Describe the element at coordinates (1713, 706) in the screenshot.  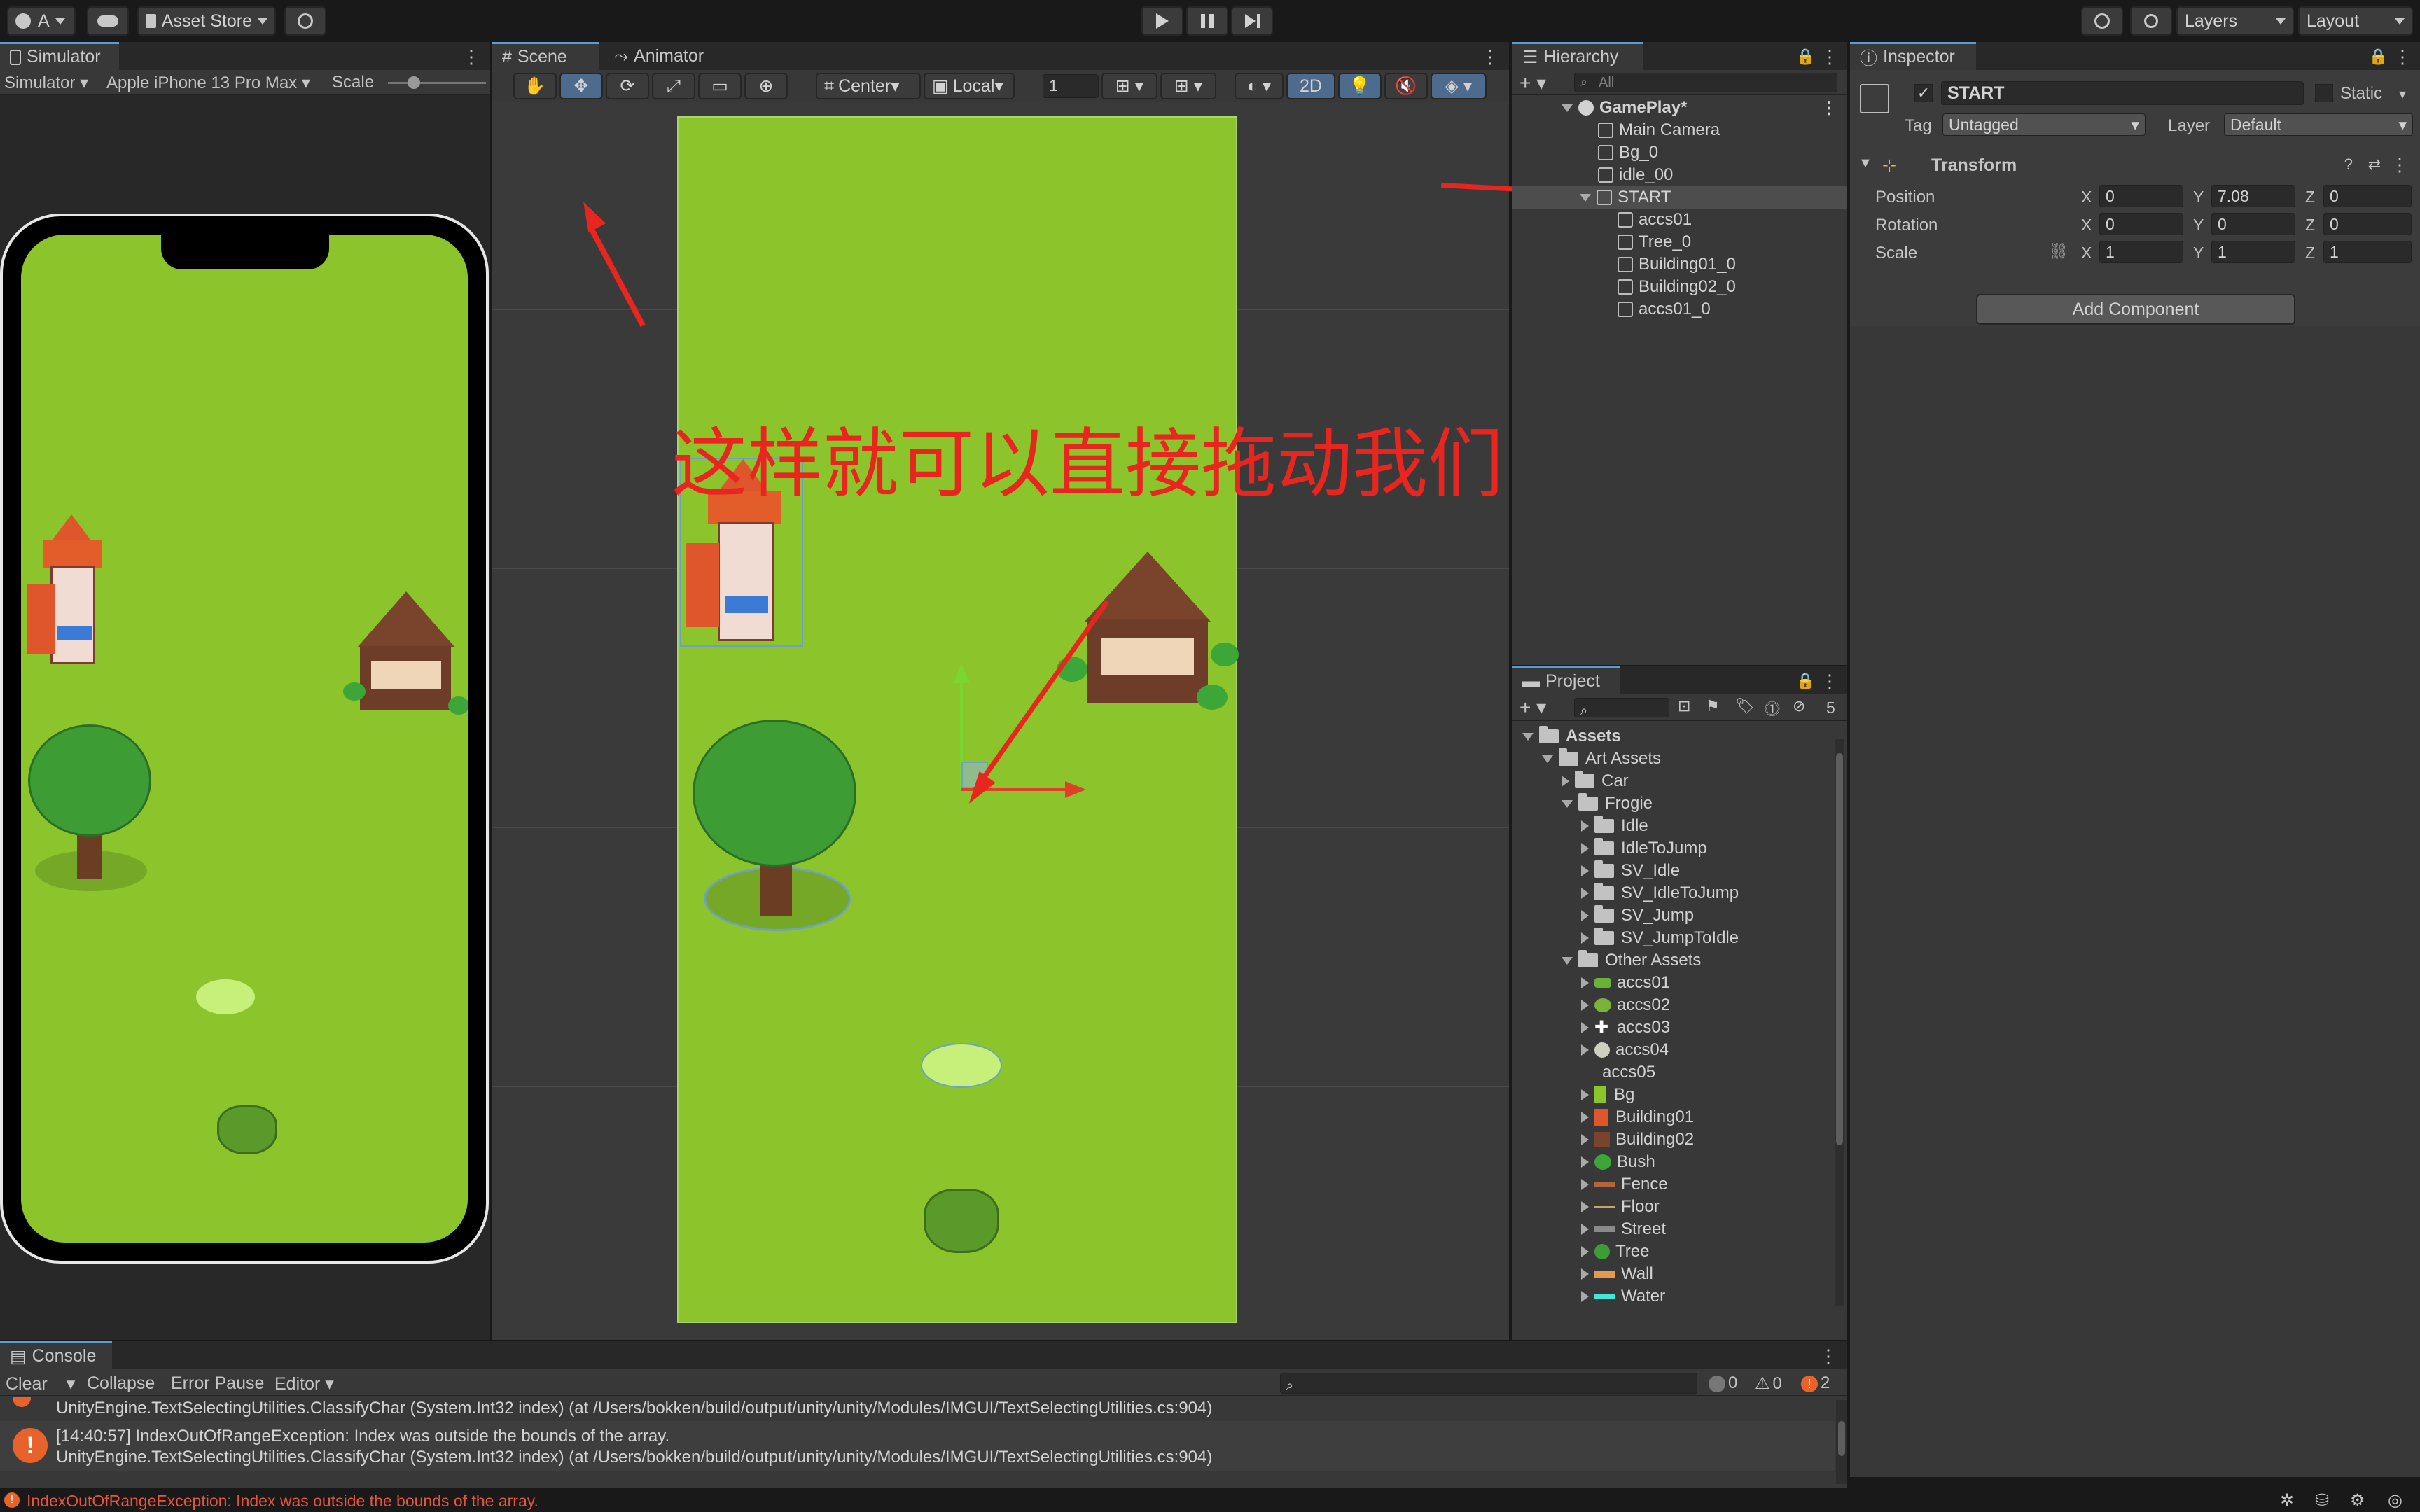
I see `search-by-label-icon: ⚑` at that location.